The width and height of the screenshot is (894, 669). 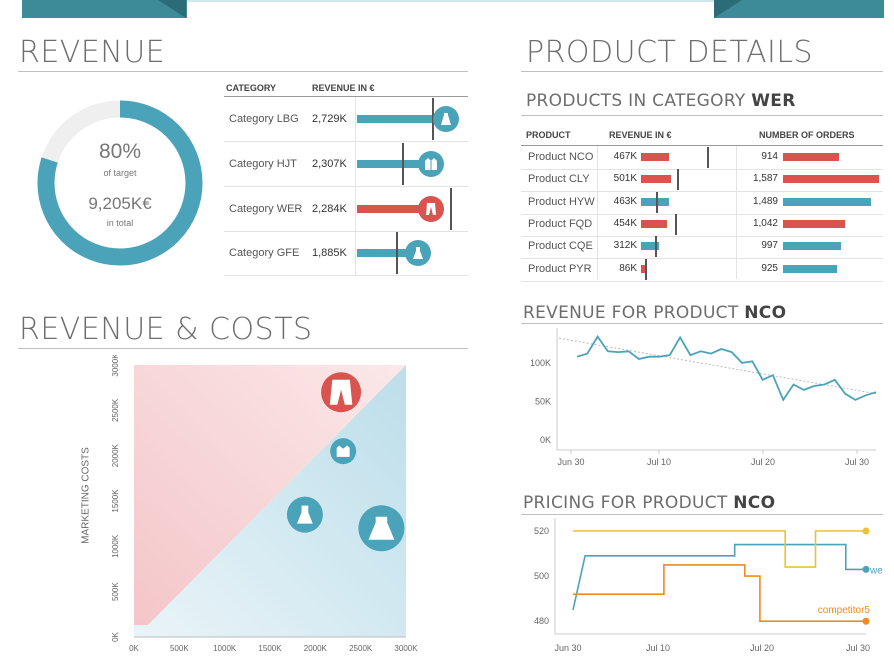 What do you see at coordinates (343, 88) in the screenshot?
I see `col-header-revenue: REVENUE IN €` at bounding box center [343, 88].